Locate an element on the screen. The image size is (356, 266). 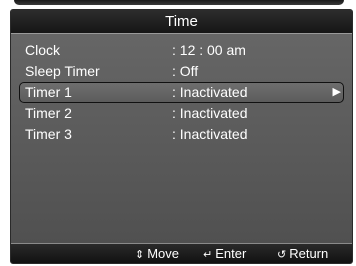
menu-item-value: : Off is located at coordinates (185, 71).